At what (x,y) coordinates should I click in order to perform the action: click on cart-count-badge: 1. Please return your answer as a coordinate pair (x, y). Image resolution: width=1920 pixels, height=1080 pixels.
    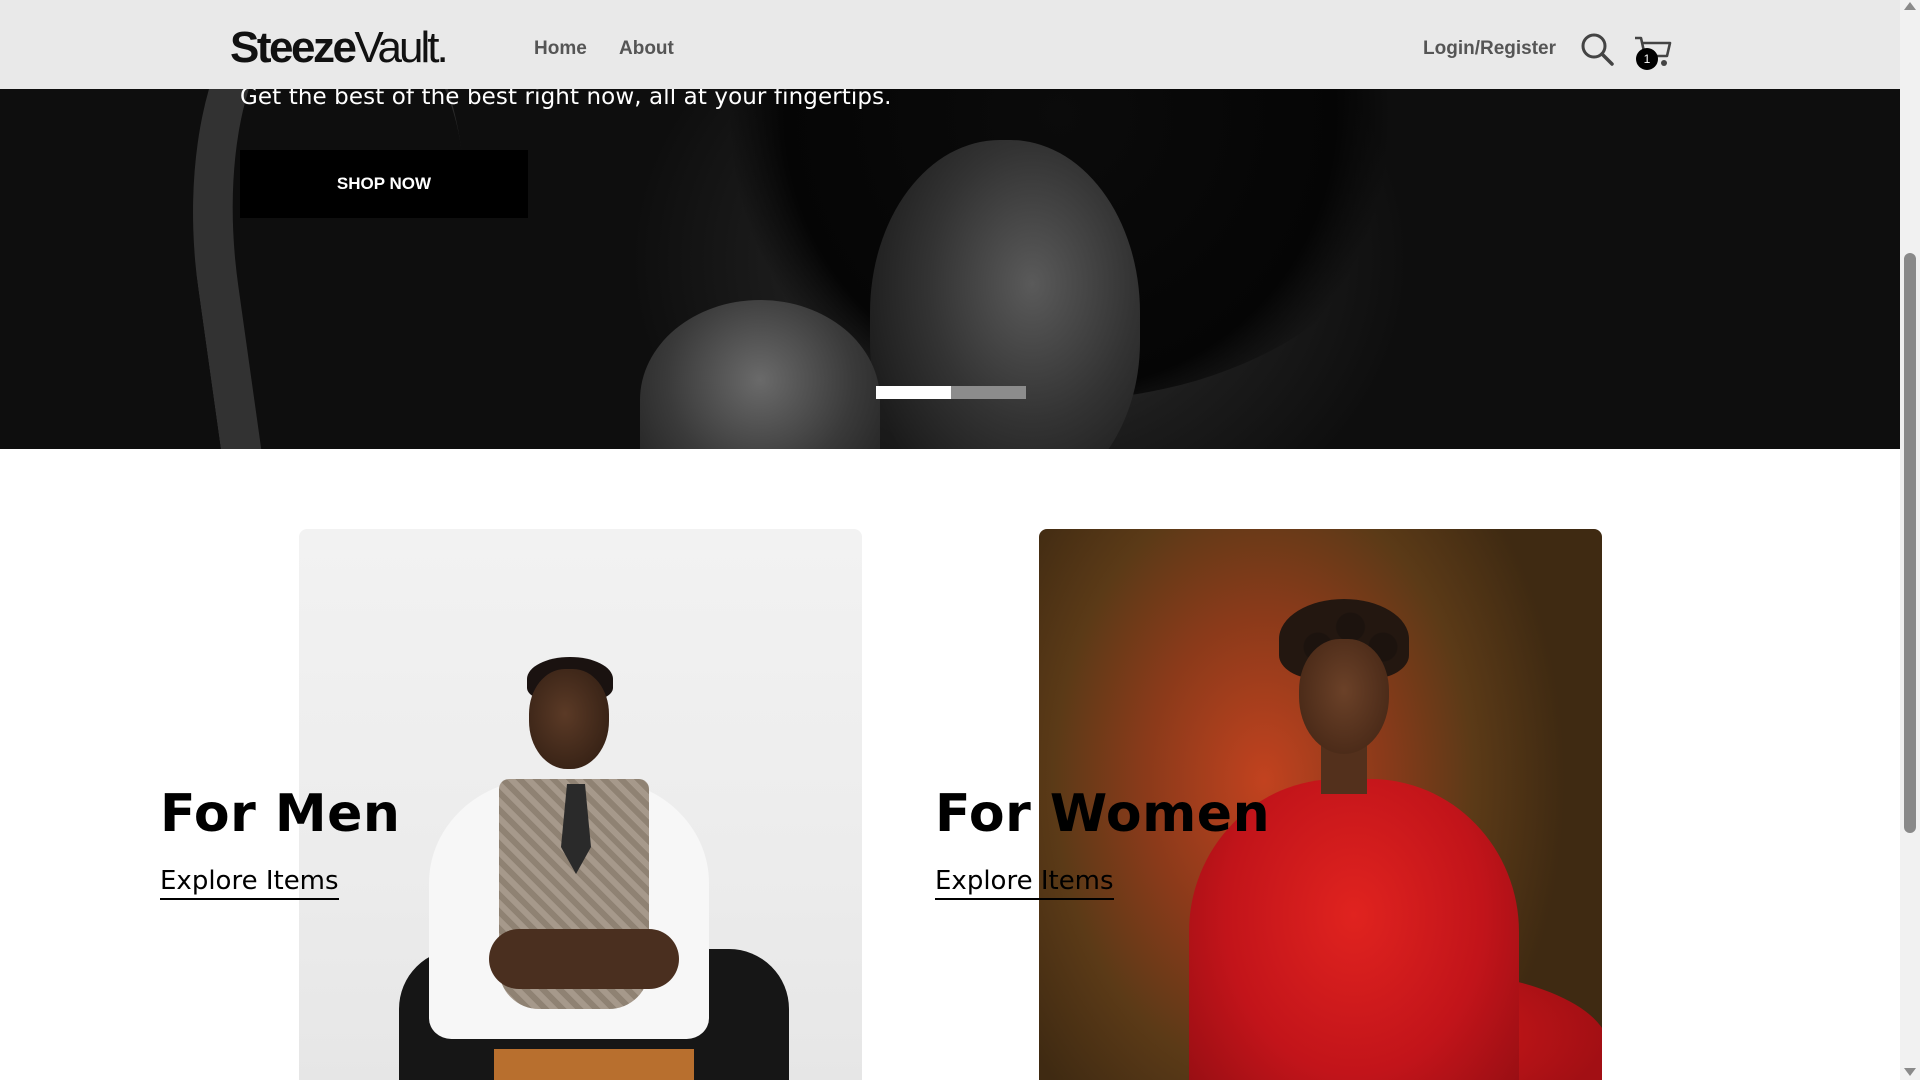
    Looking at the image, I should click on (1647, 59).